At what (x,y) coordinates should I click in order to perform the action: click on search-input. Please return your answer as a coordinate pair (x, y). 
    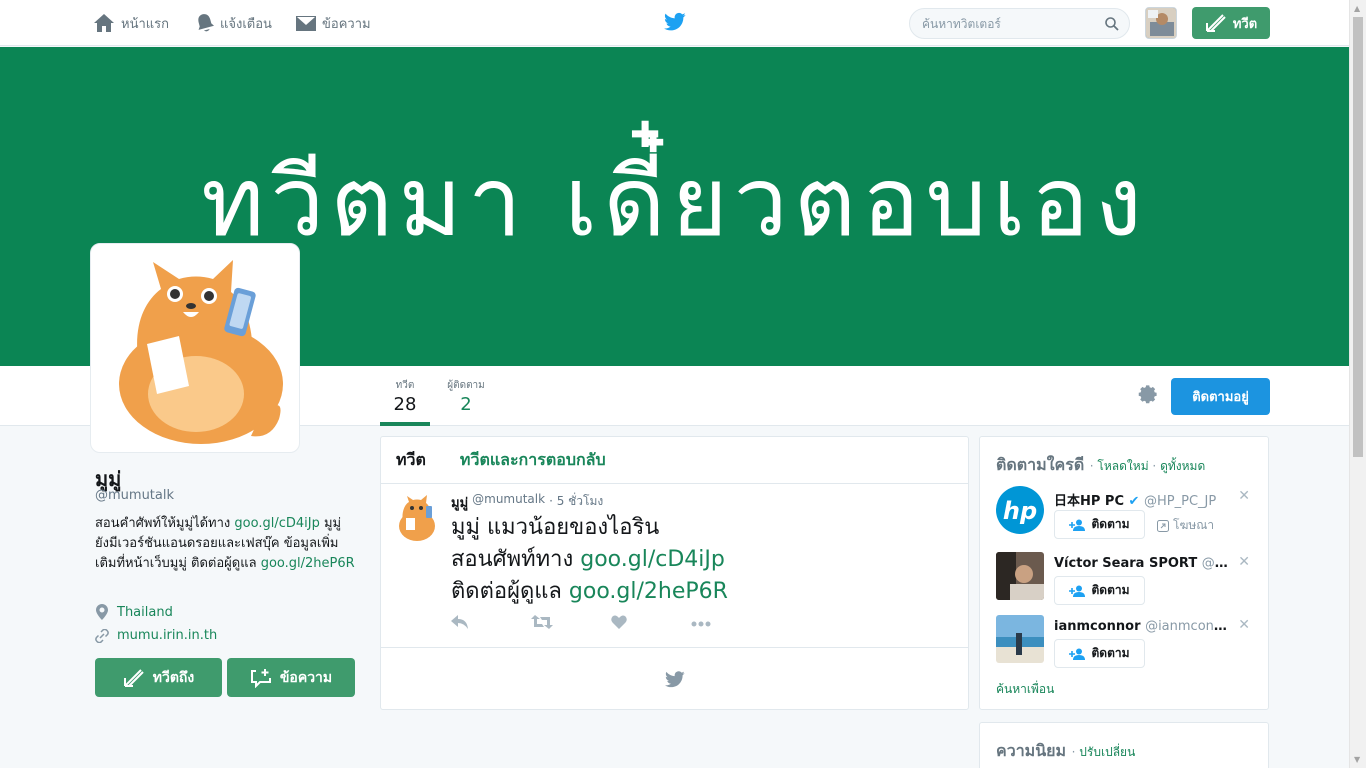
    Looking at the image, I should click on (1013, 23).